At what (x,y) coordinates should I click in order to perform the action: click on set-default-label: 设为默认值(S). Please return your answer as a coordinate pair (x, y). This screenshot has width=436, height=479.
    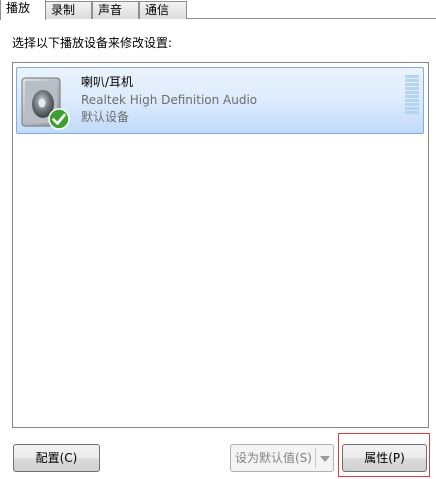
    Looking at the image, I should click on (273, 458).